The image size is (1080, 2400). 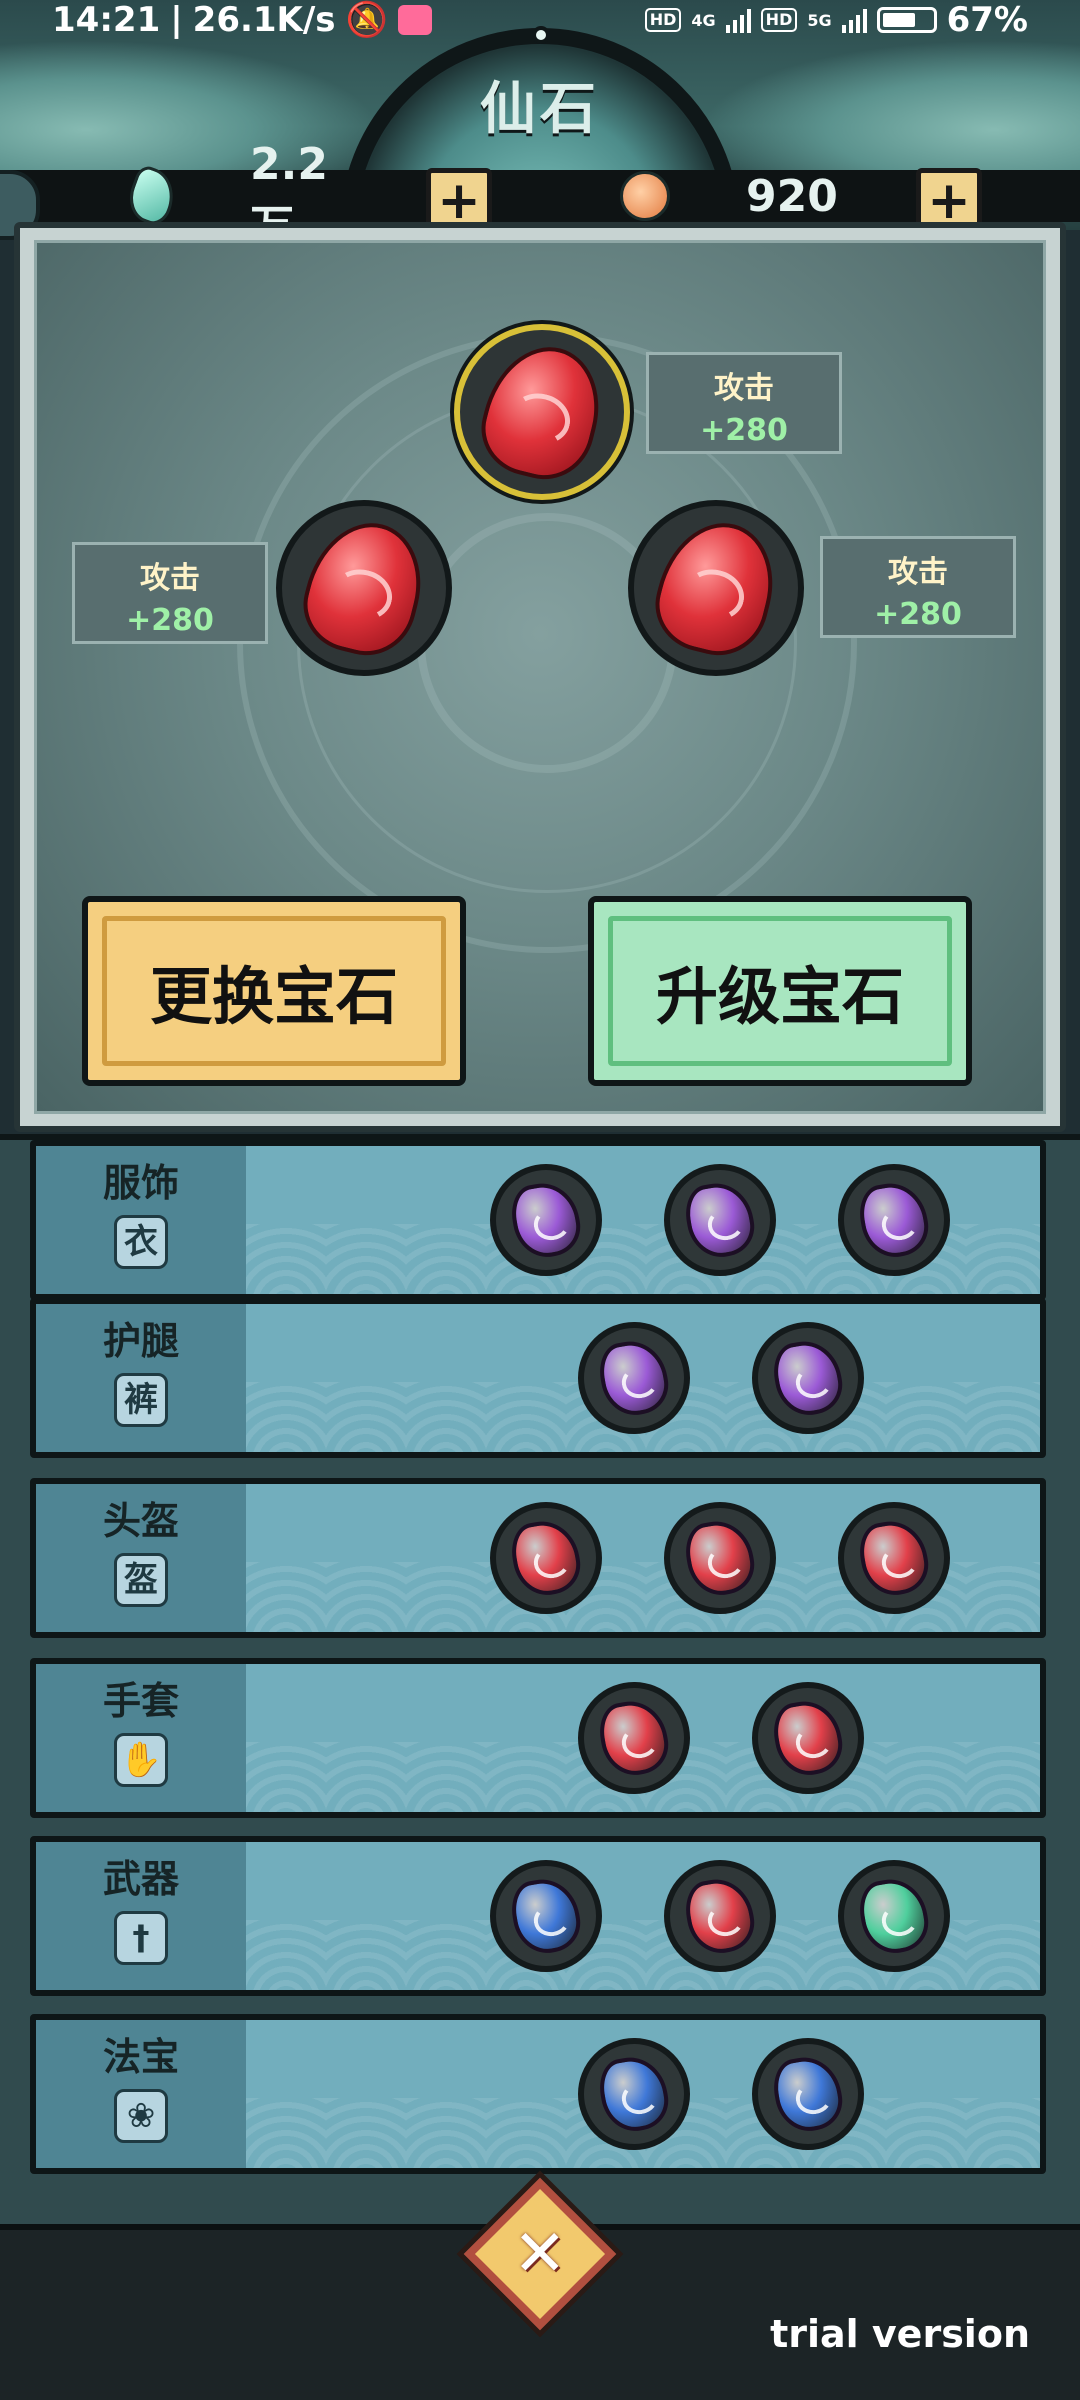 What do you see at coordinates (141, 1242) in the screenshot?
I see `robe-icon: 衣` at bounding box center [141, 1242].